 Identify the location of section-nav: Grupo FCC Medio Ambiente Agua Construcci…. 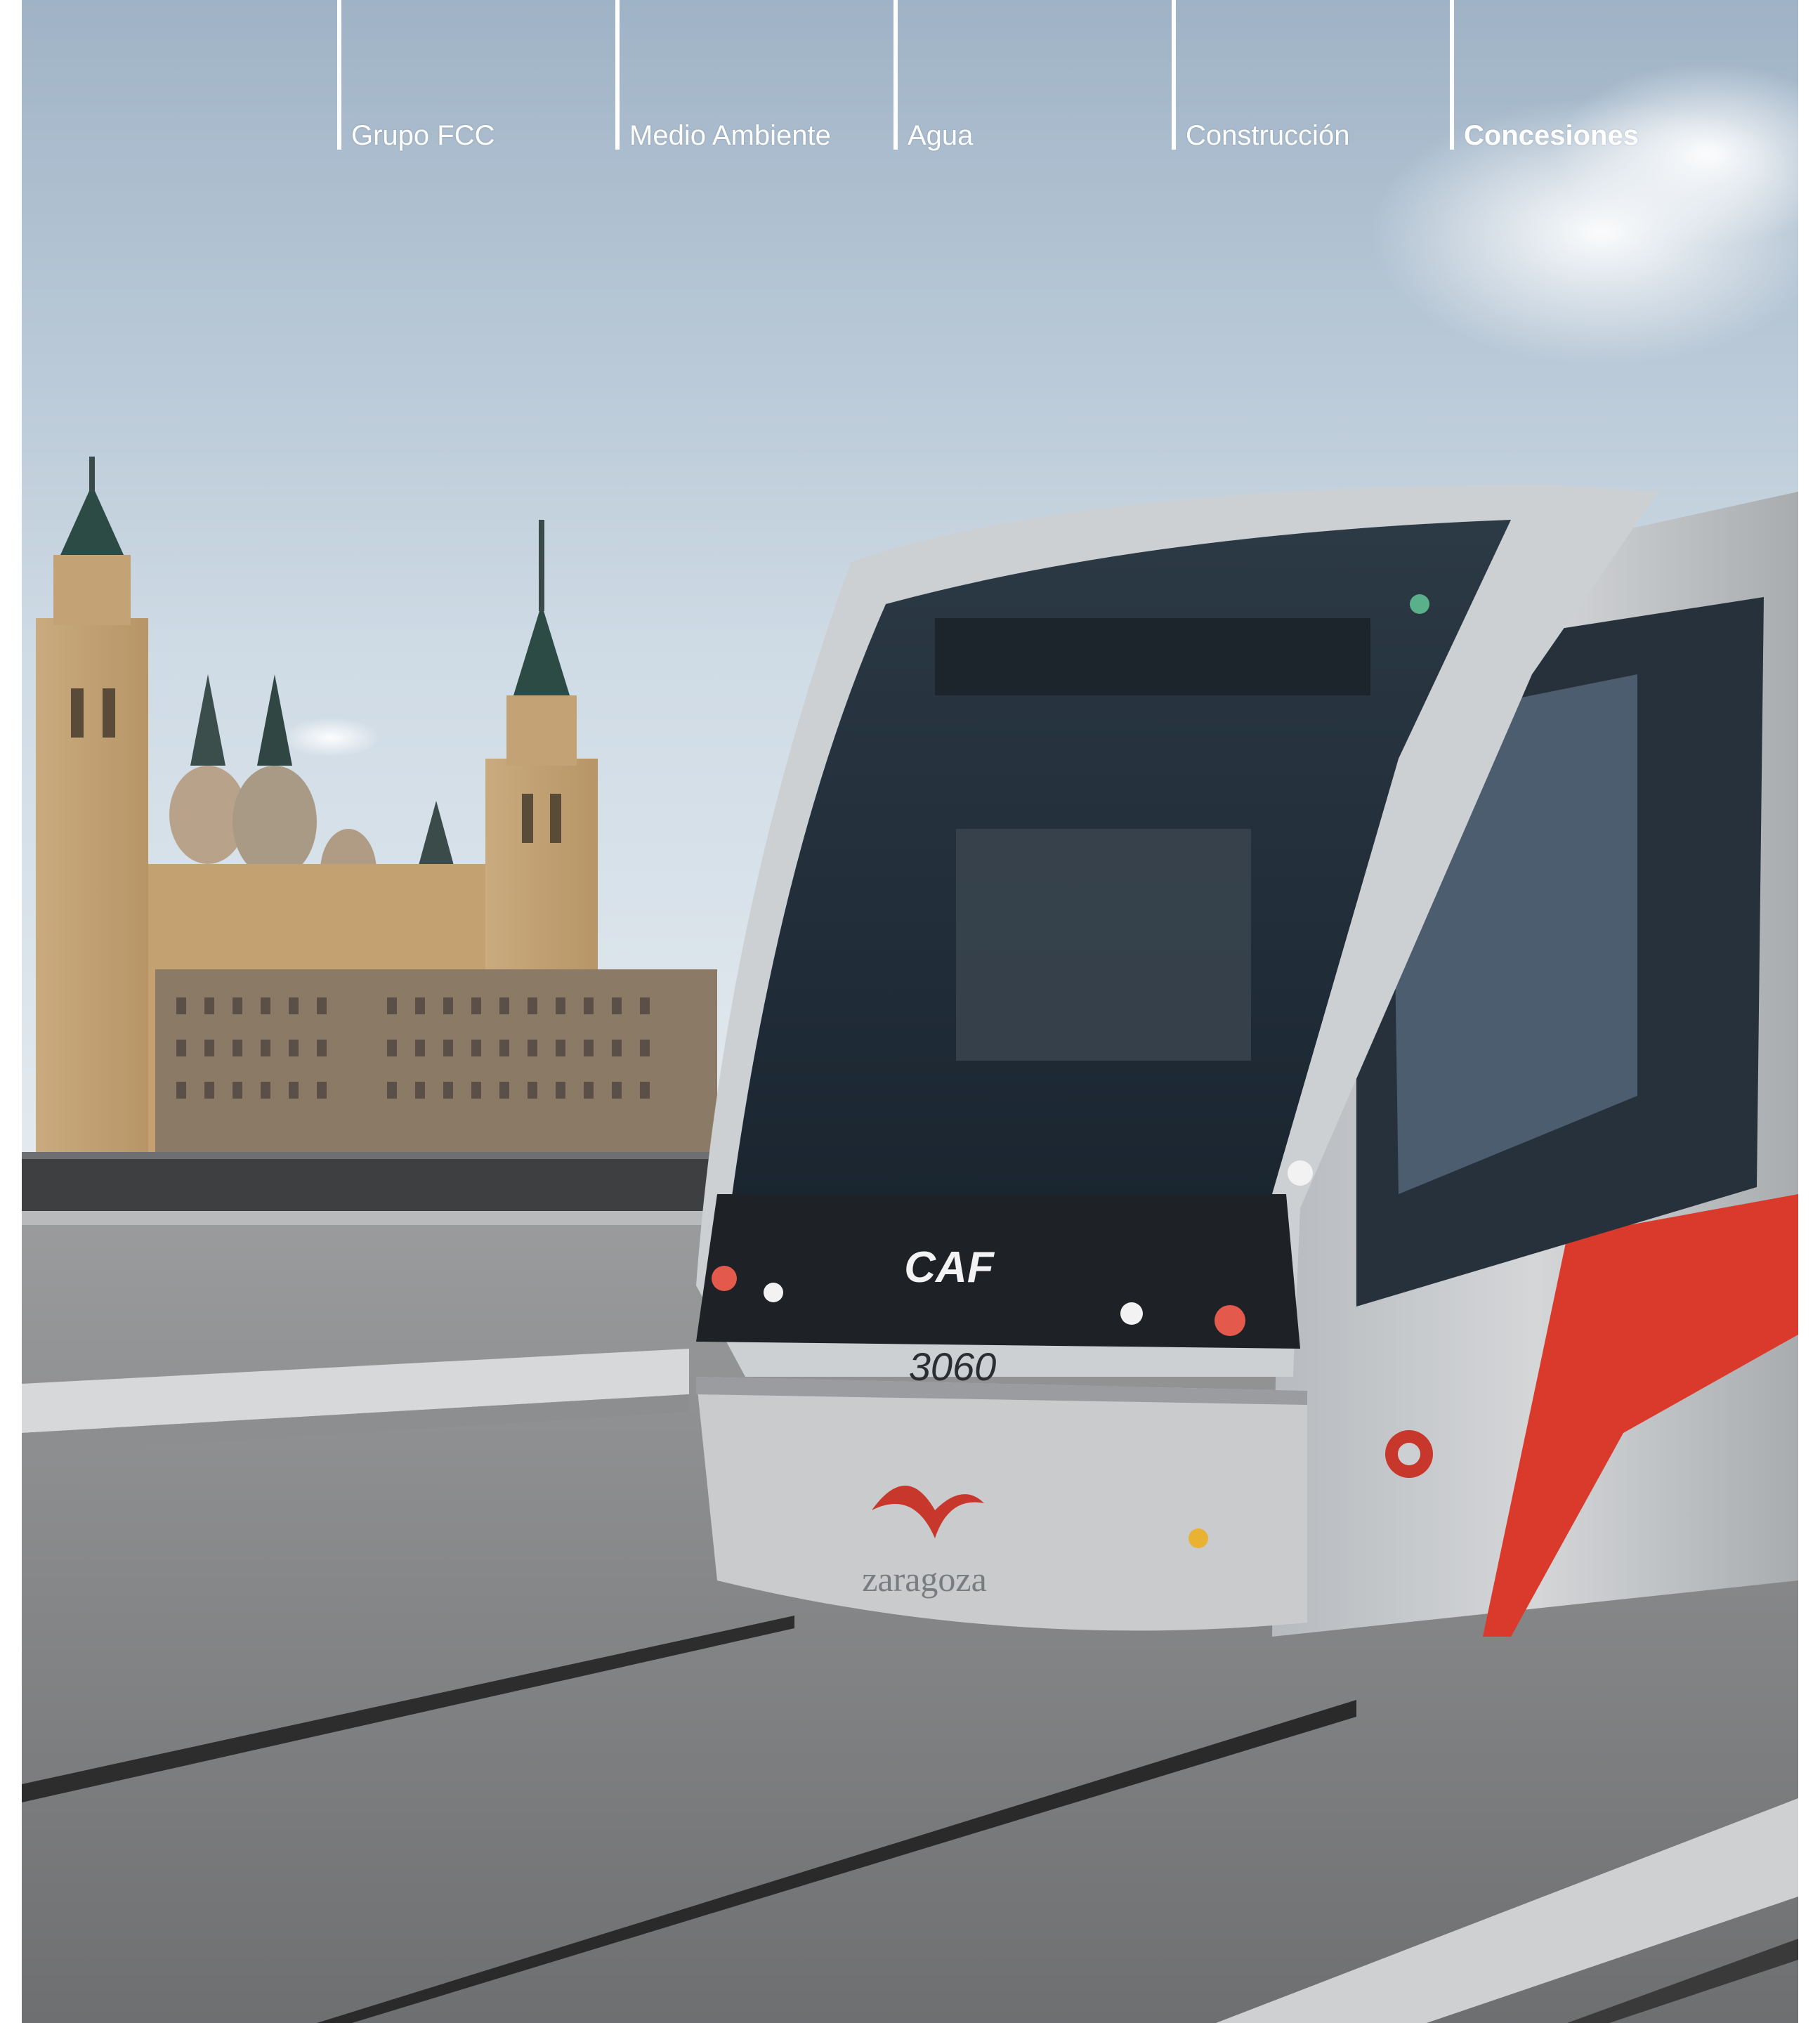
(910, 75).